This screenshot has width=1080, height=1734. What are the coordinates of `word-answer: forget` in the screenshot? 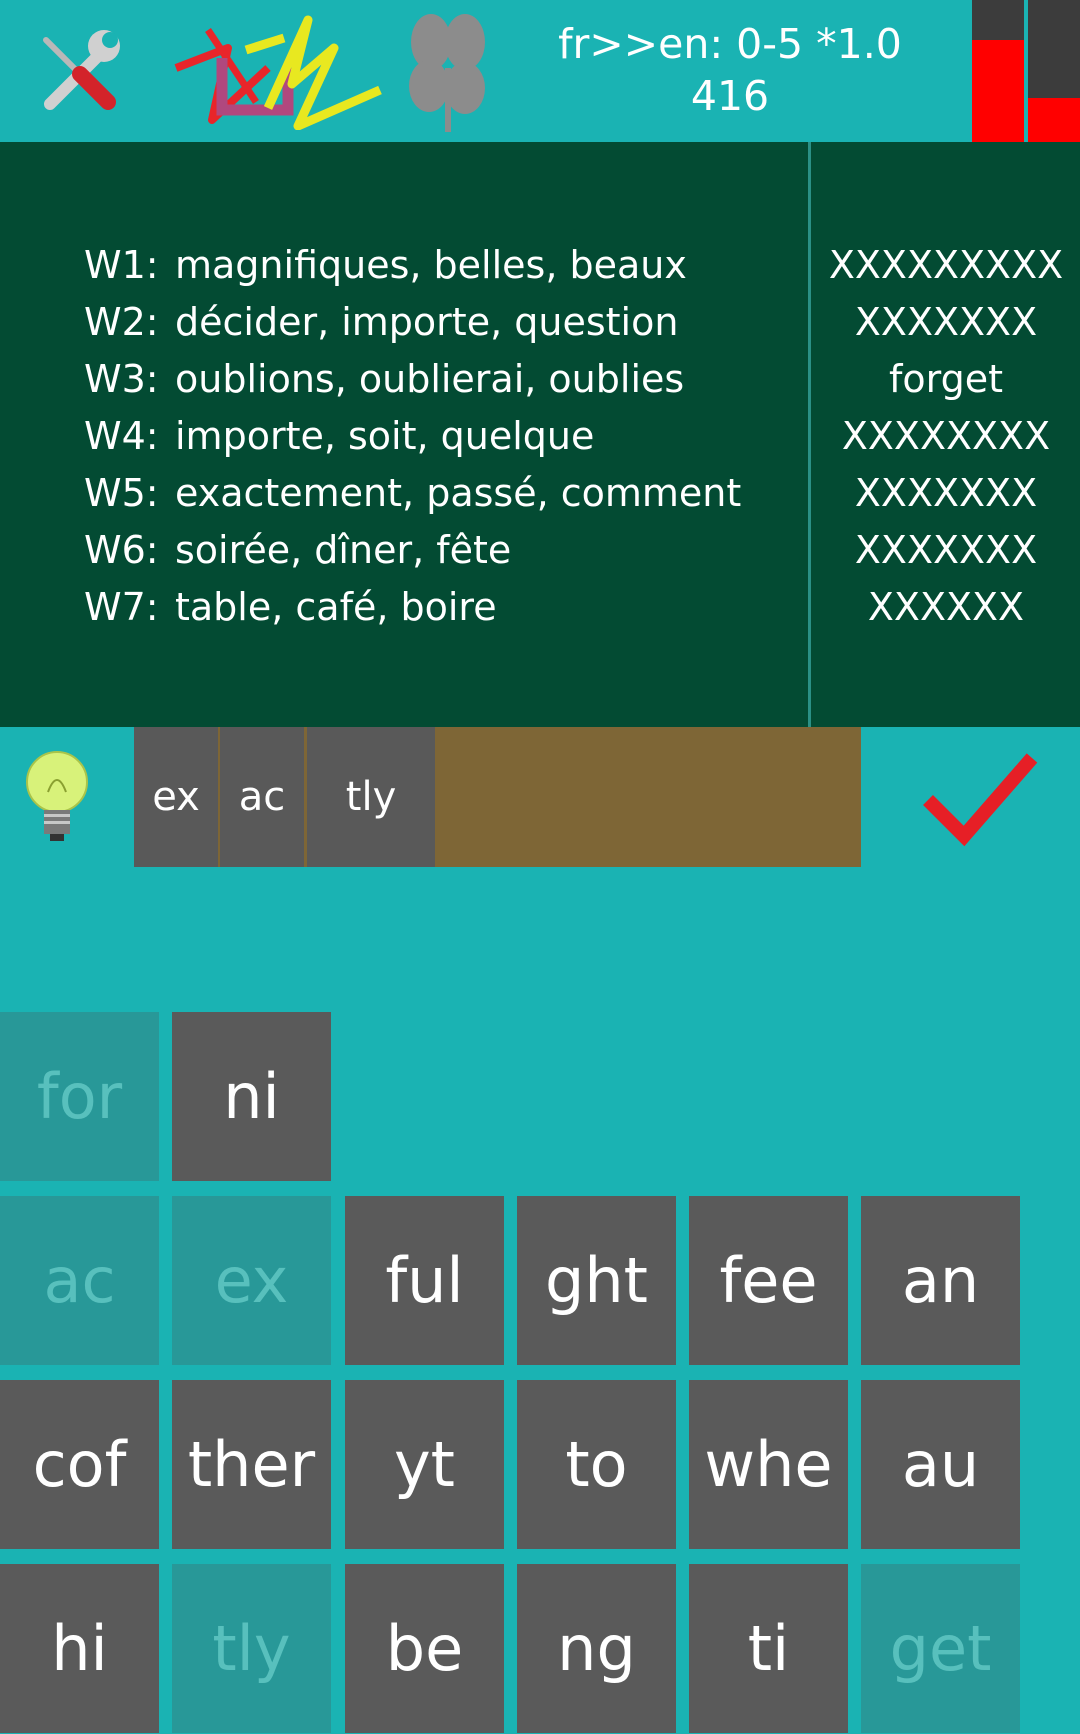 It's located at (946, 379).